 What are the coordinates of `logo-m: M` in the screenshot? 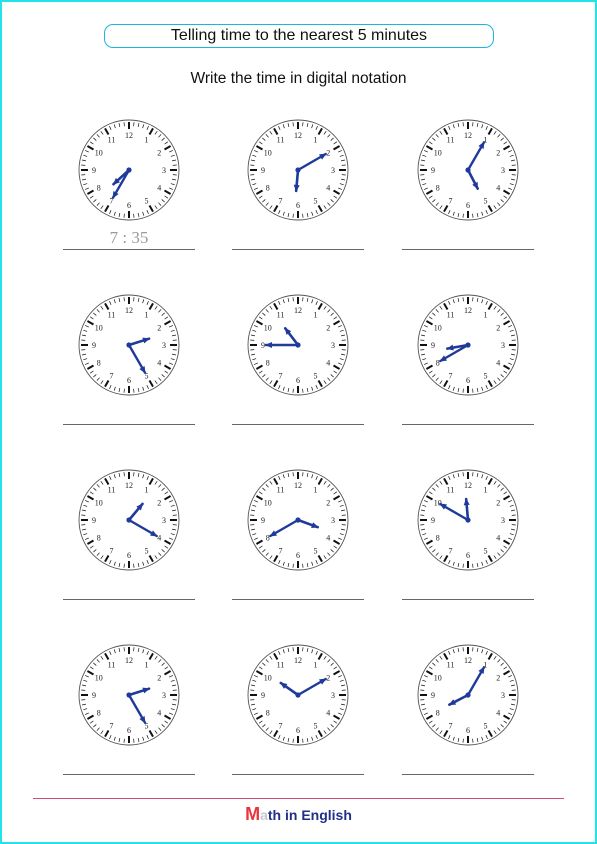 It's located at (253, 814).